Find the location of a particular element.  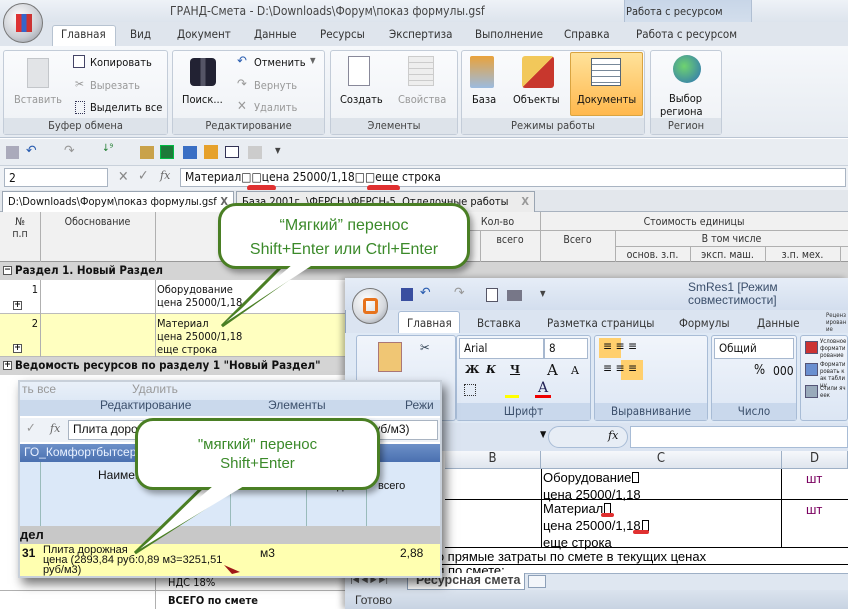

app-menu-button is located at coordinates (23, 23).